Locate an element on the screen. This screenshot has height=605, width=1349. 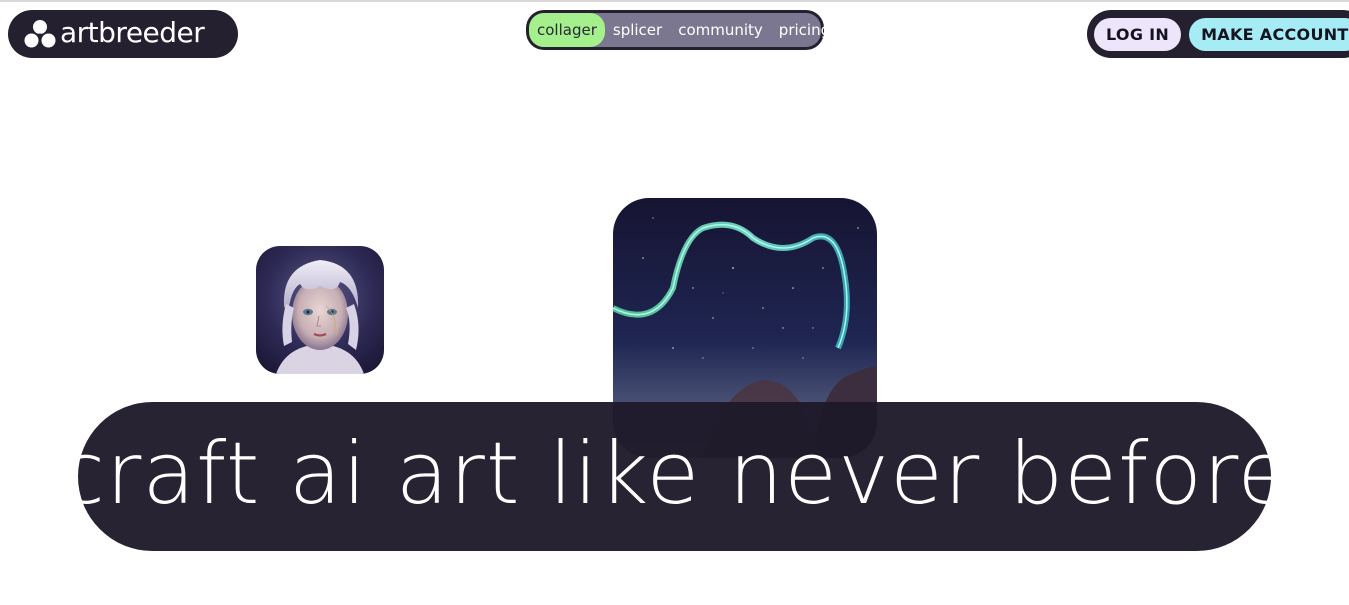
nav-track: collager splicer community pricing is located at coordinates (679, 30).